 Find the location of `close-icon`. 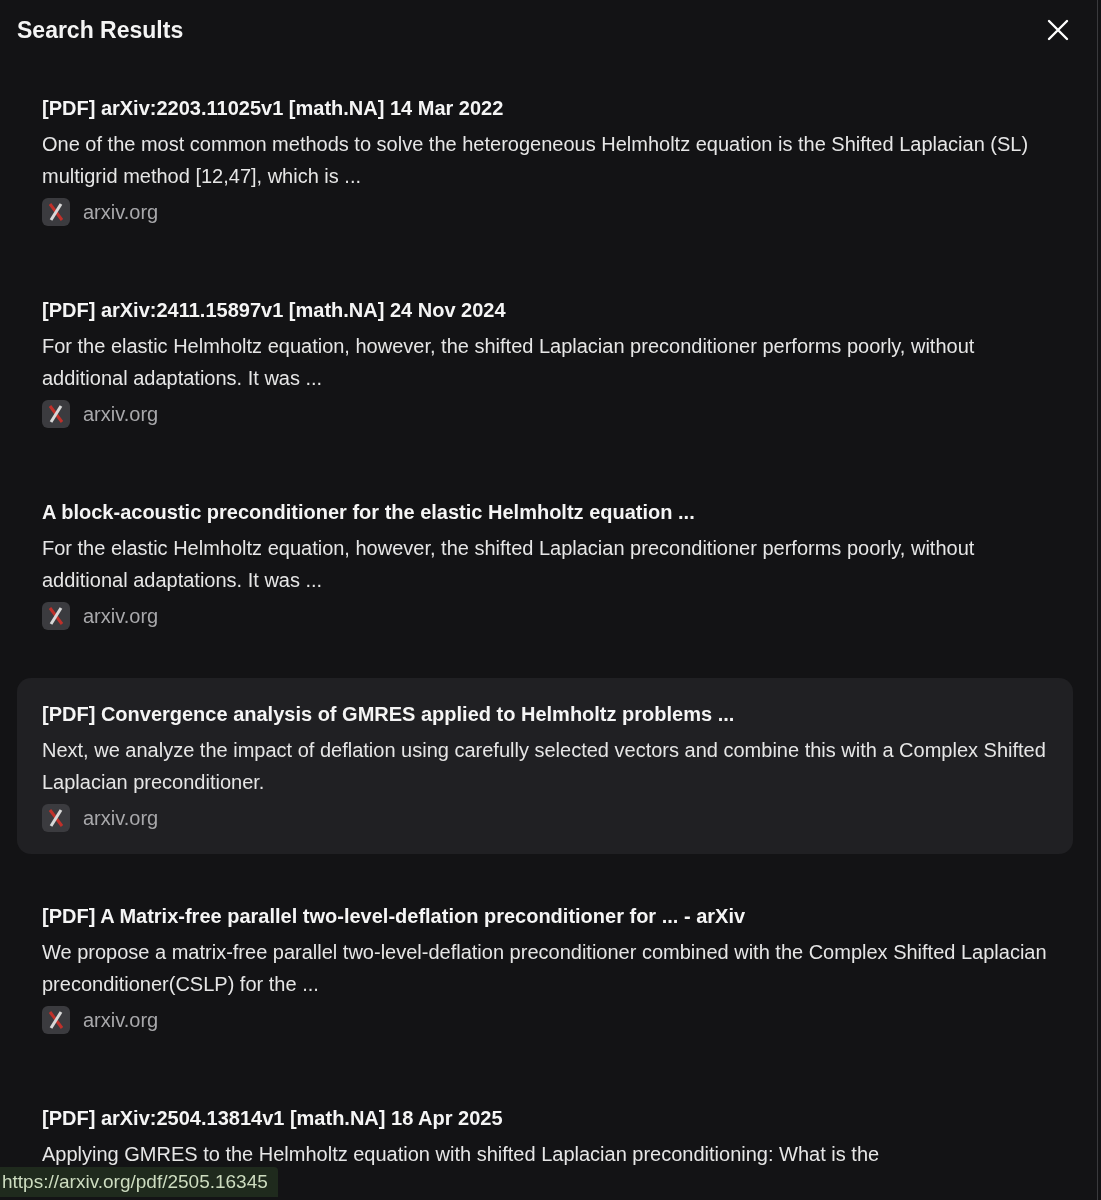

close-icon is located at coordinates (1058, 30).